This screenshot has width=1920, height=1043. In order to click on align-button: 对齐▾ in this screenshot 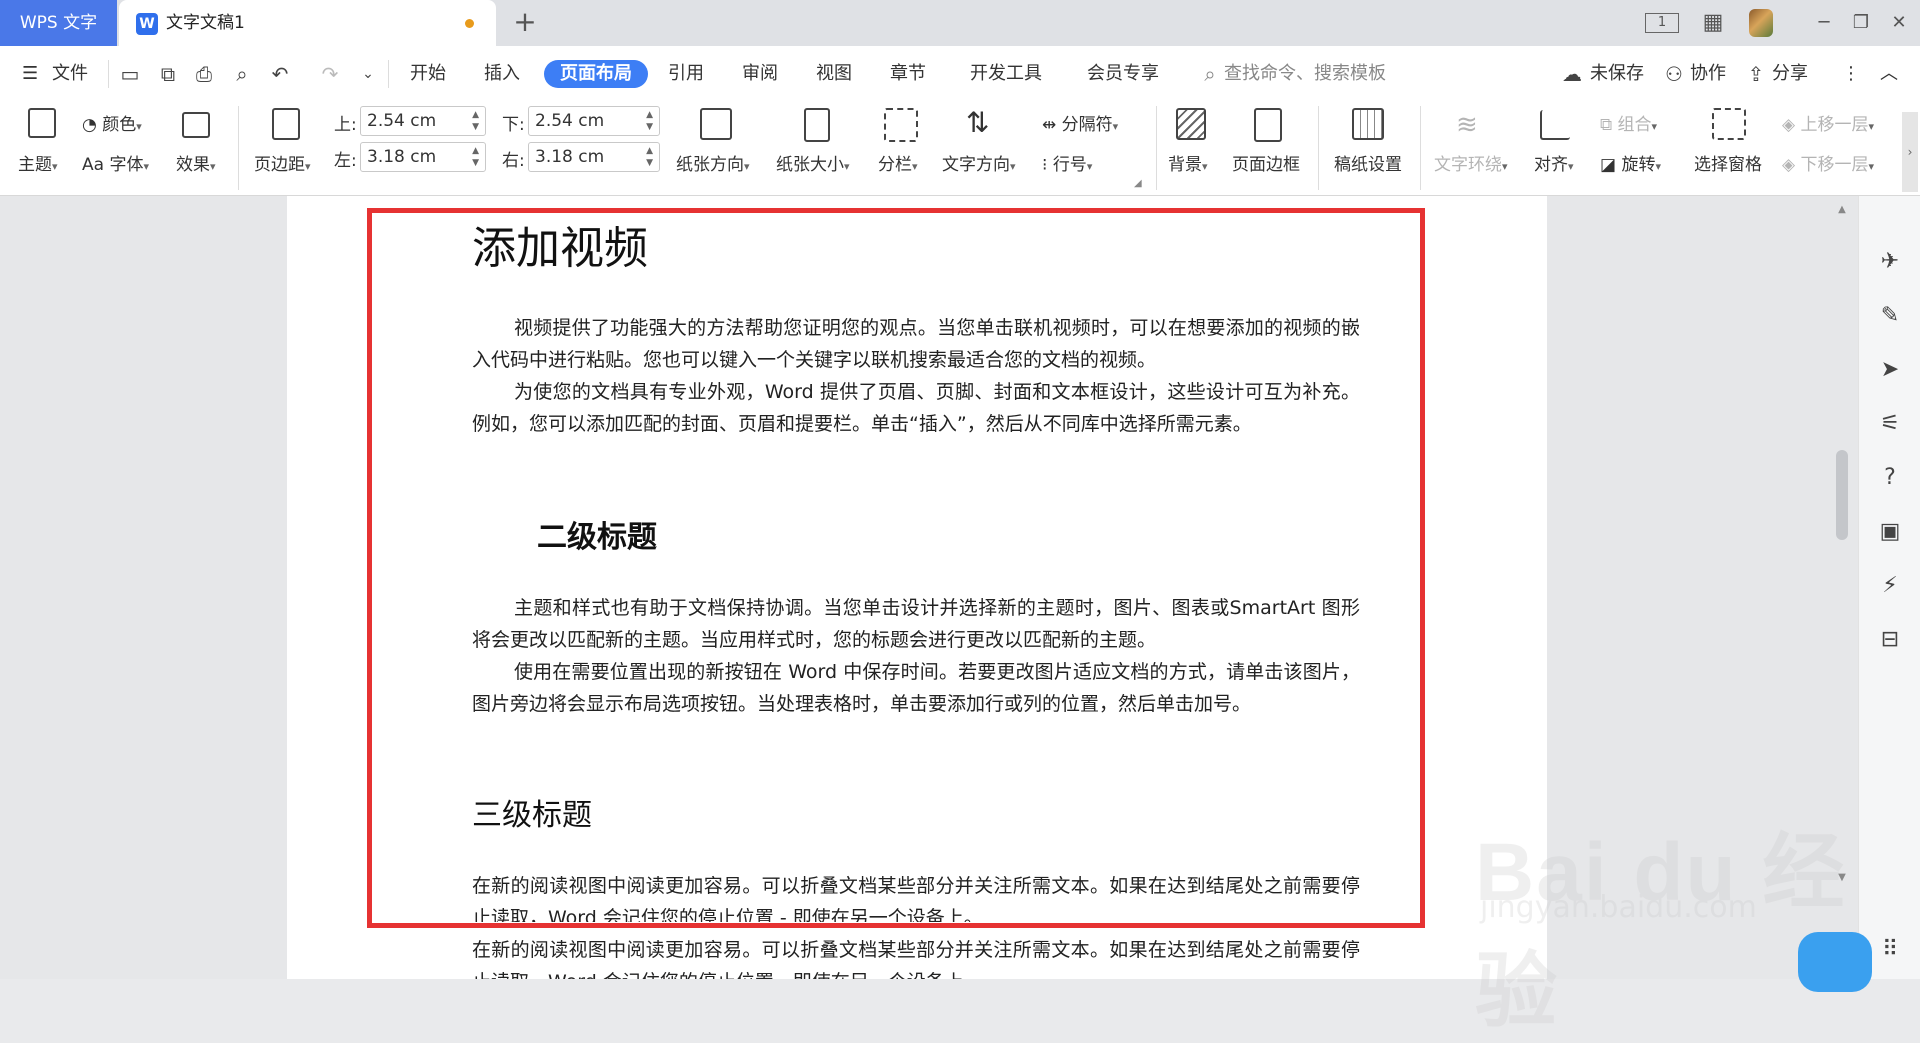, I will do `click(1554, 162)`.